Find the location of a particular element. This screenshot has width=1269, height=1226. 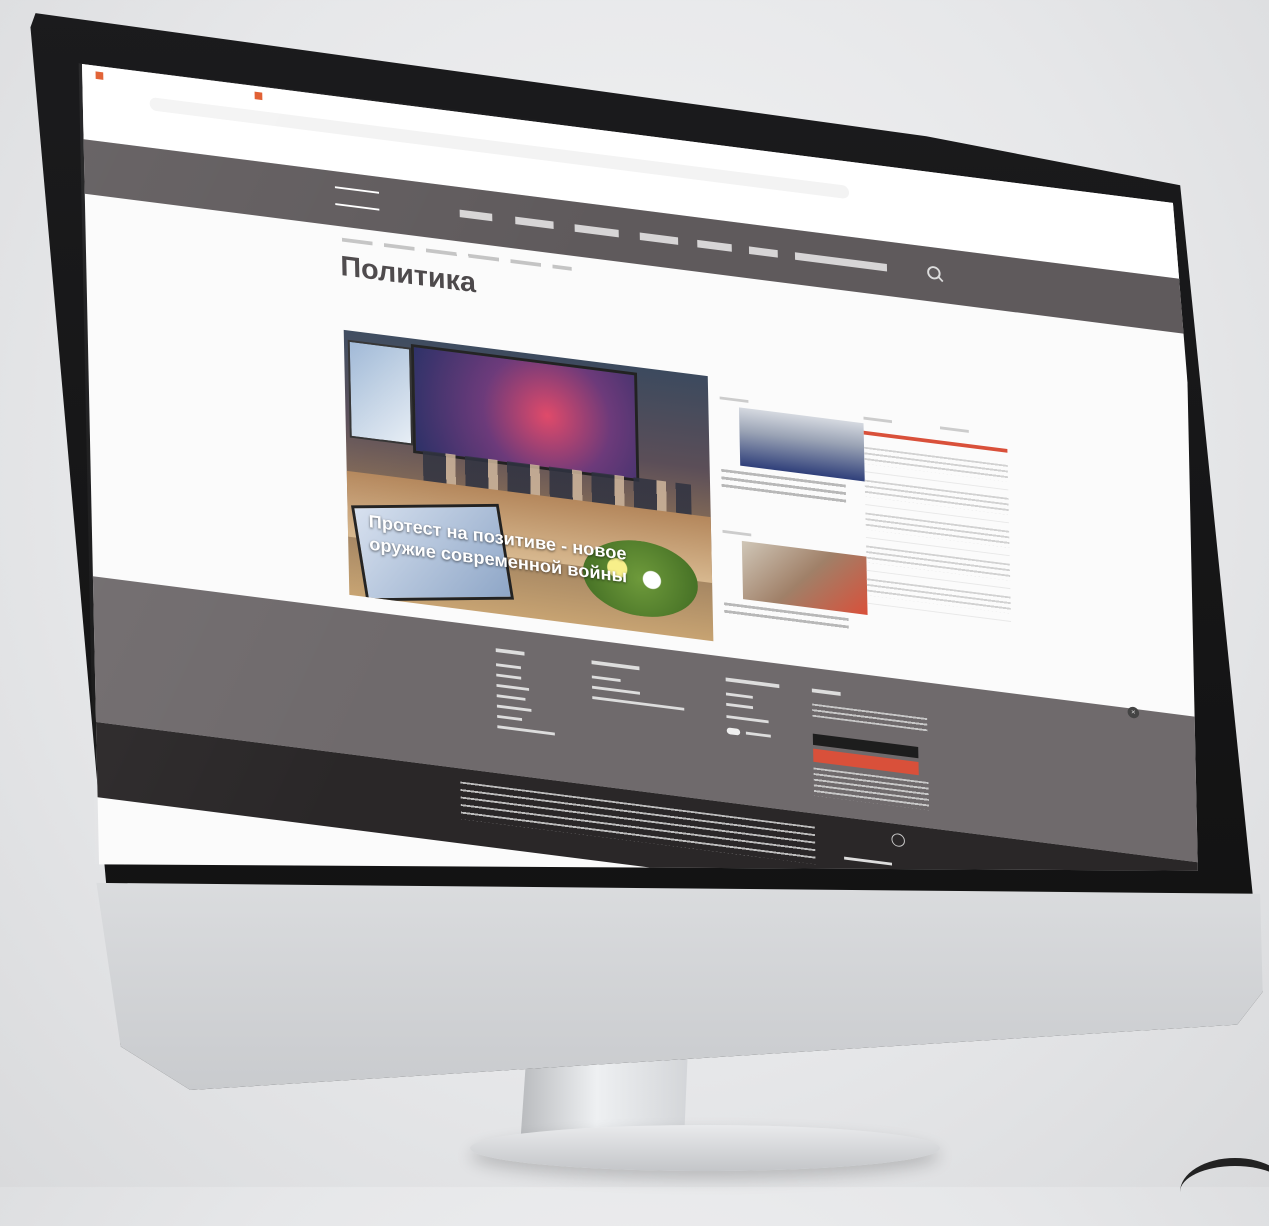

image-screen-left is located at coordinates (380, 392).